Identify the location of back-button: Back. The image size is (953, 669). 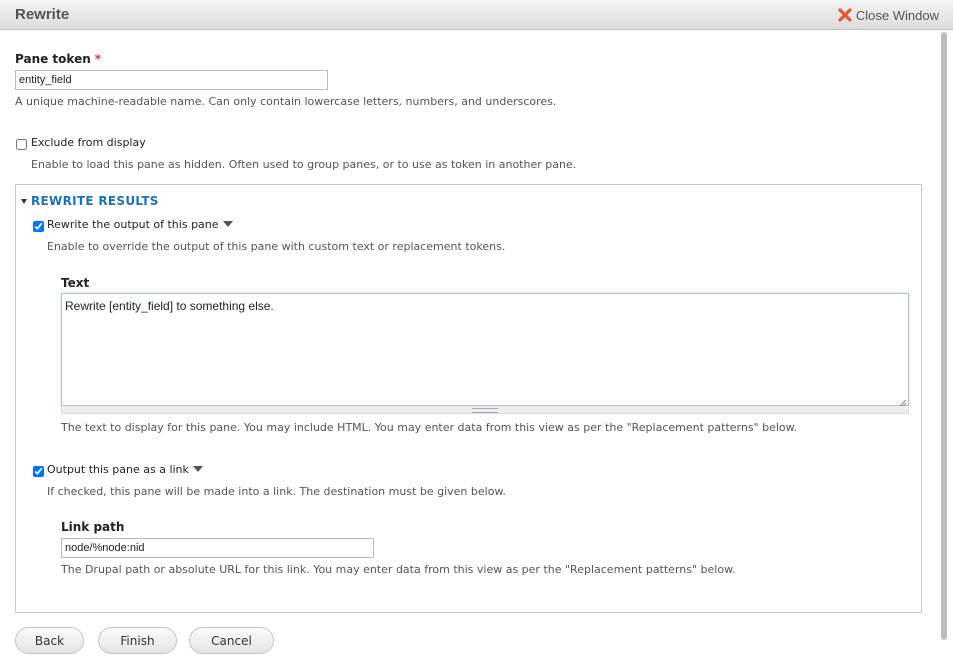
(49, 640).